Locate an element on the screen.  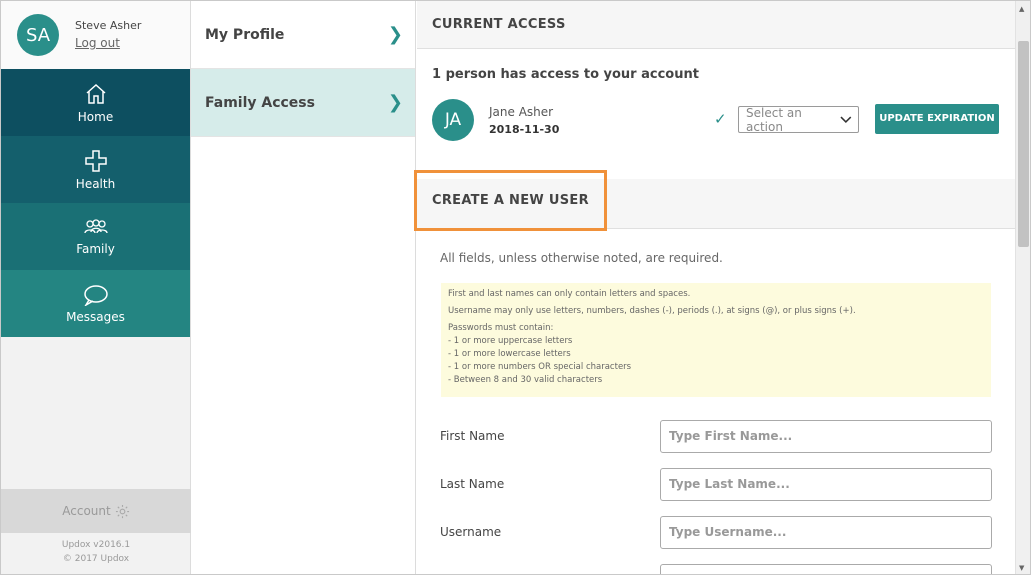
logout-link: Log out is located at coordinates (97, 43).